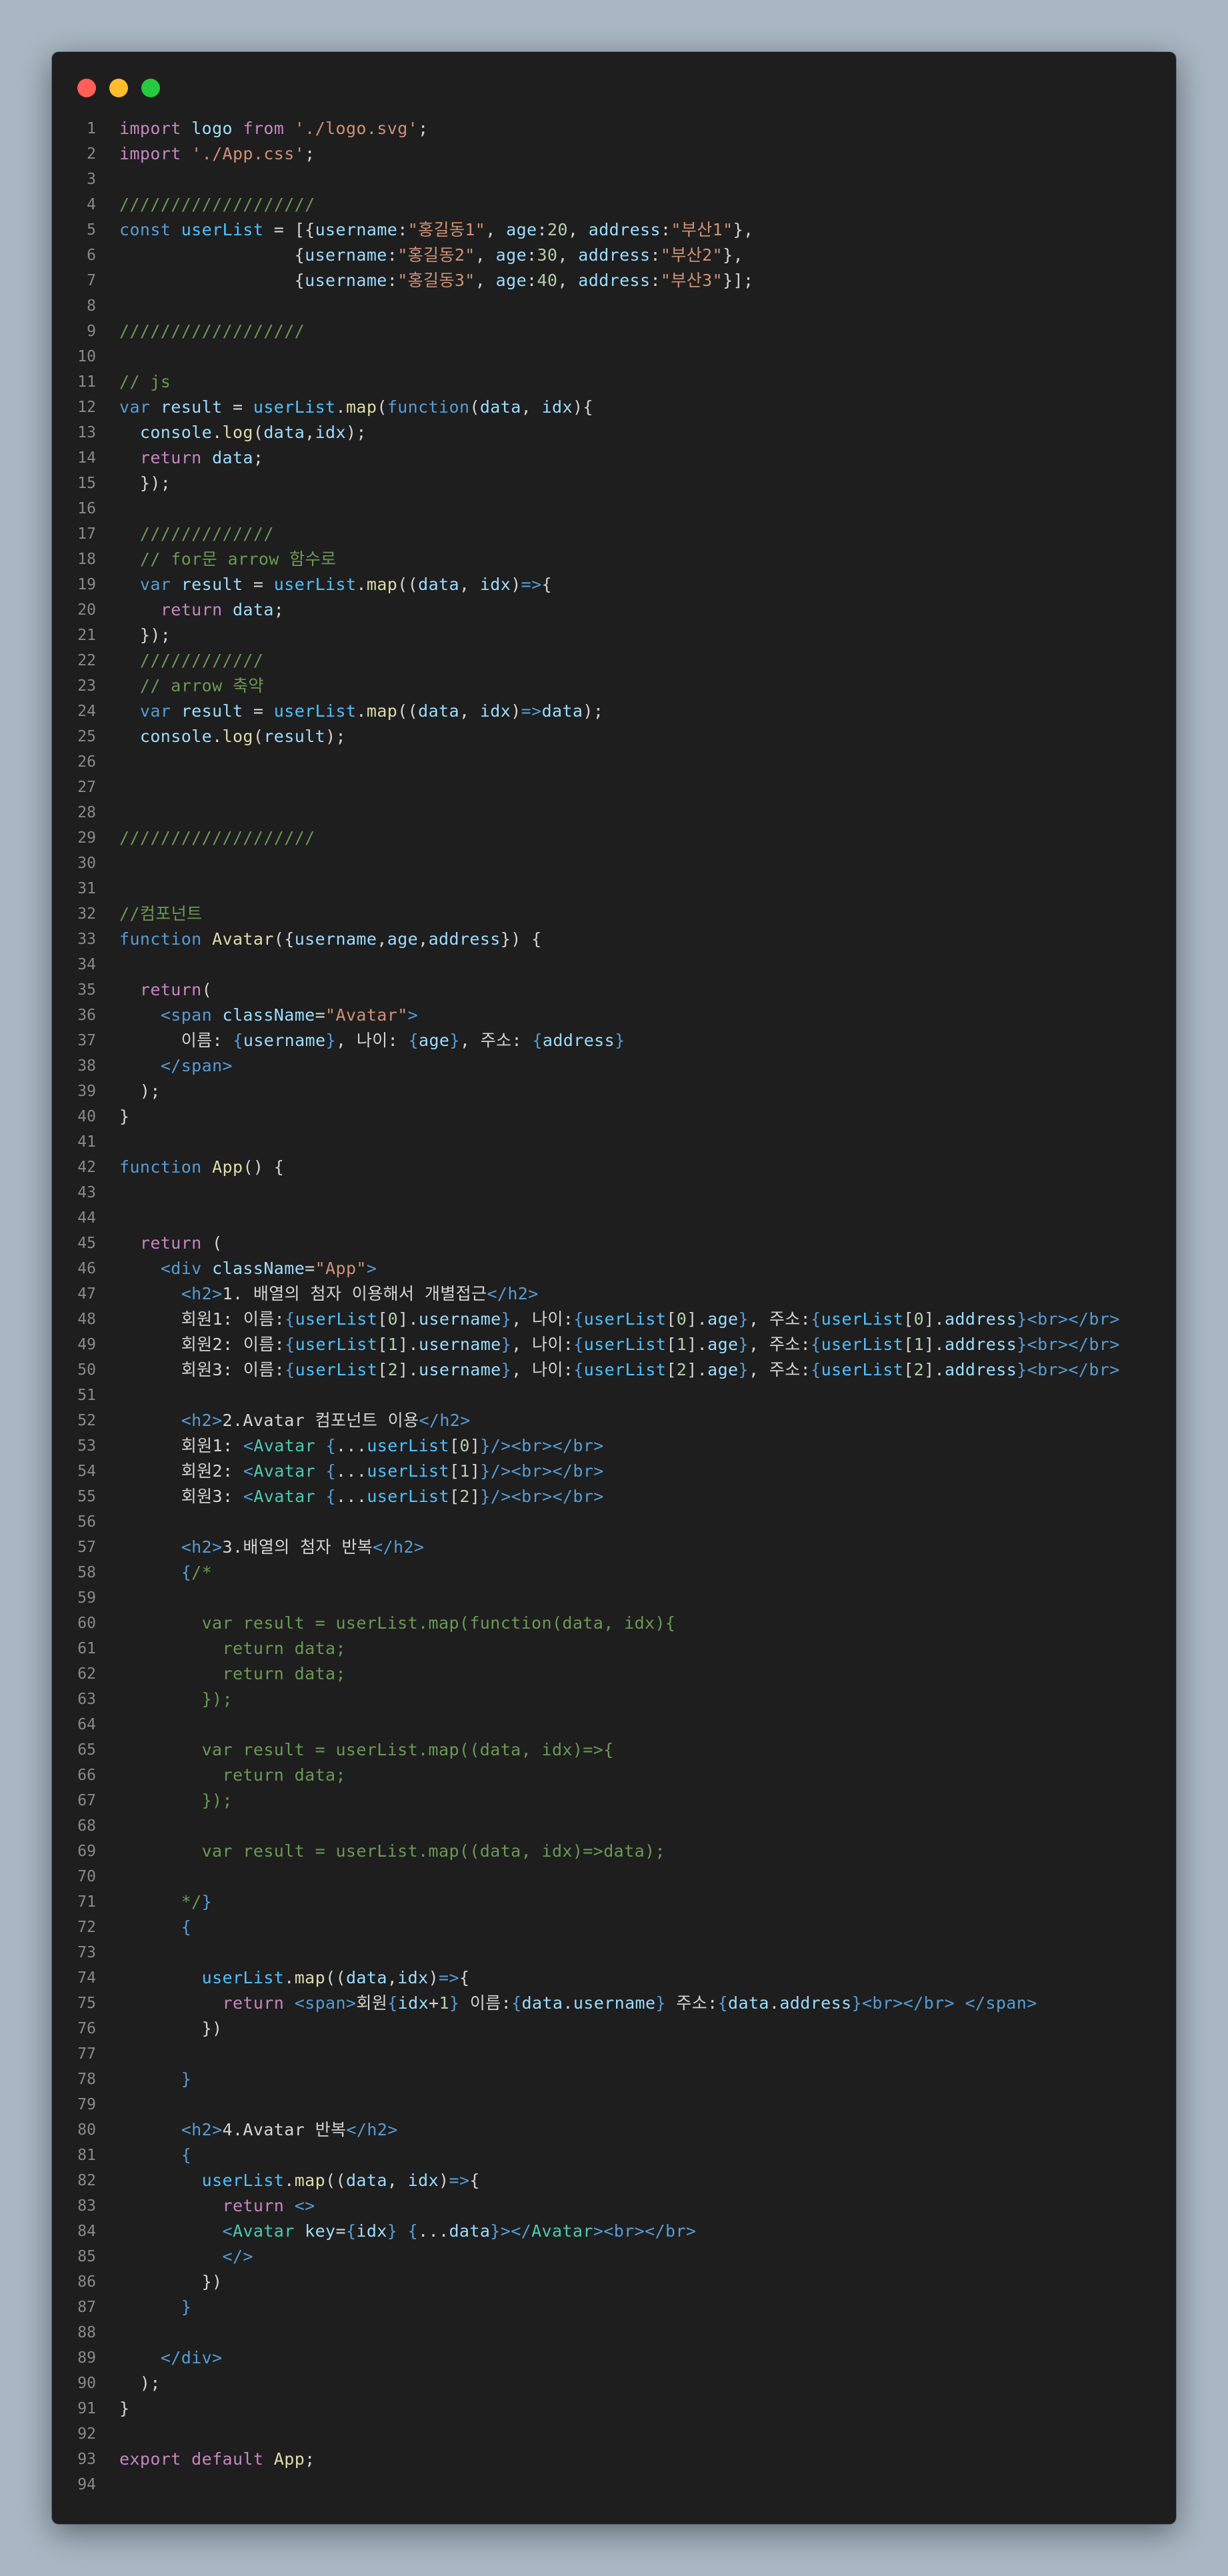 This screenshot has height=2576, width=1228. What do you see at coordinates (614, 2054) in the screenshot?
I see `code-line: 77` at bounding box center [614, 2054].